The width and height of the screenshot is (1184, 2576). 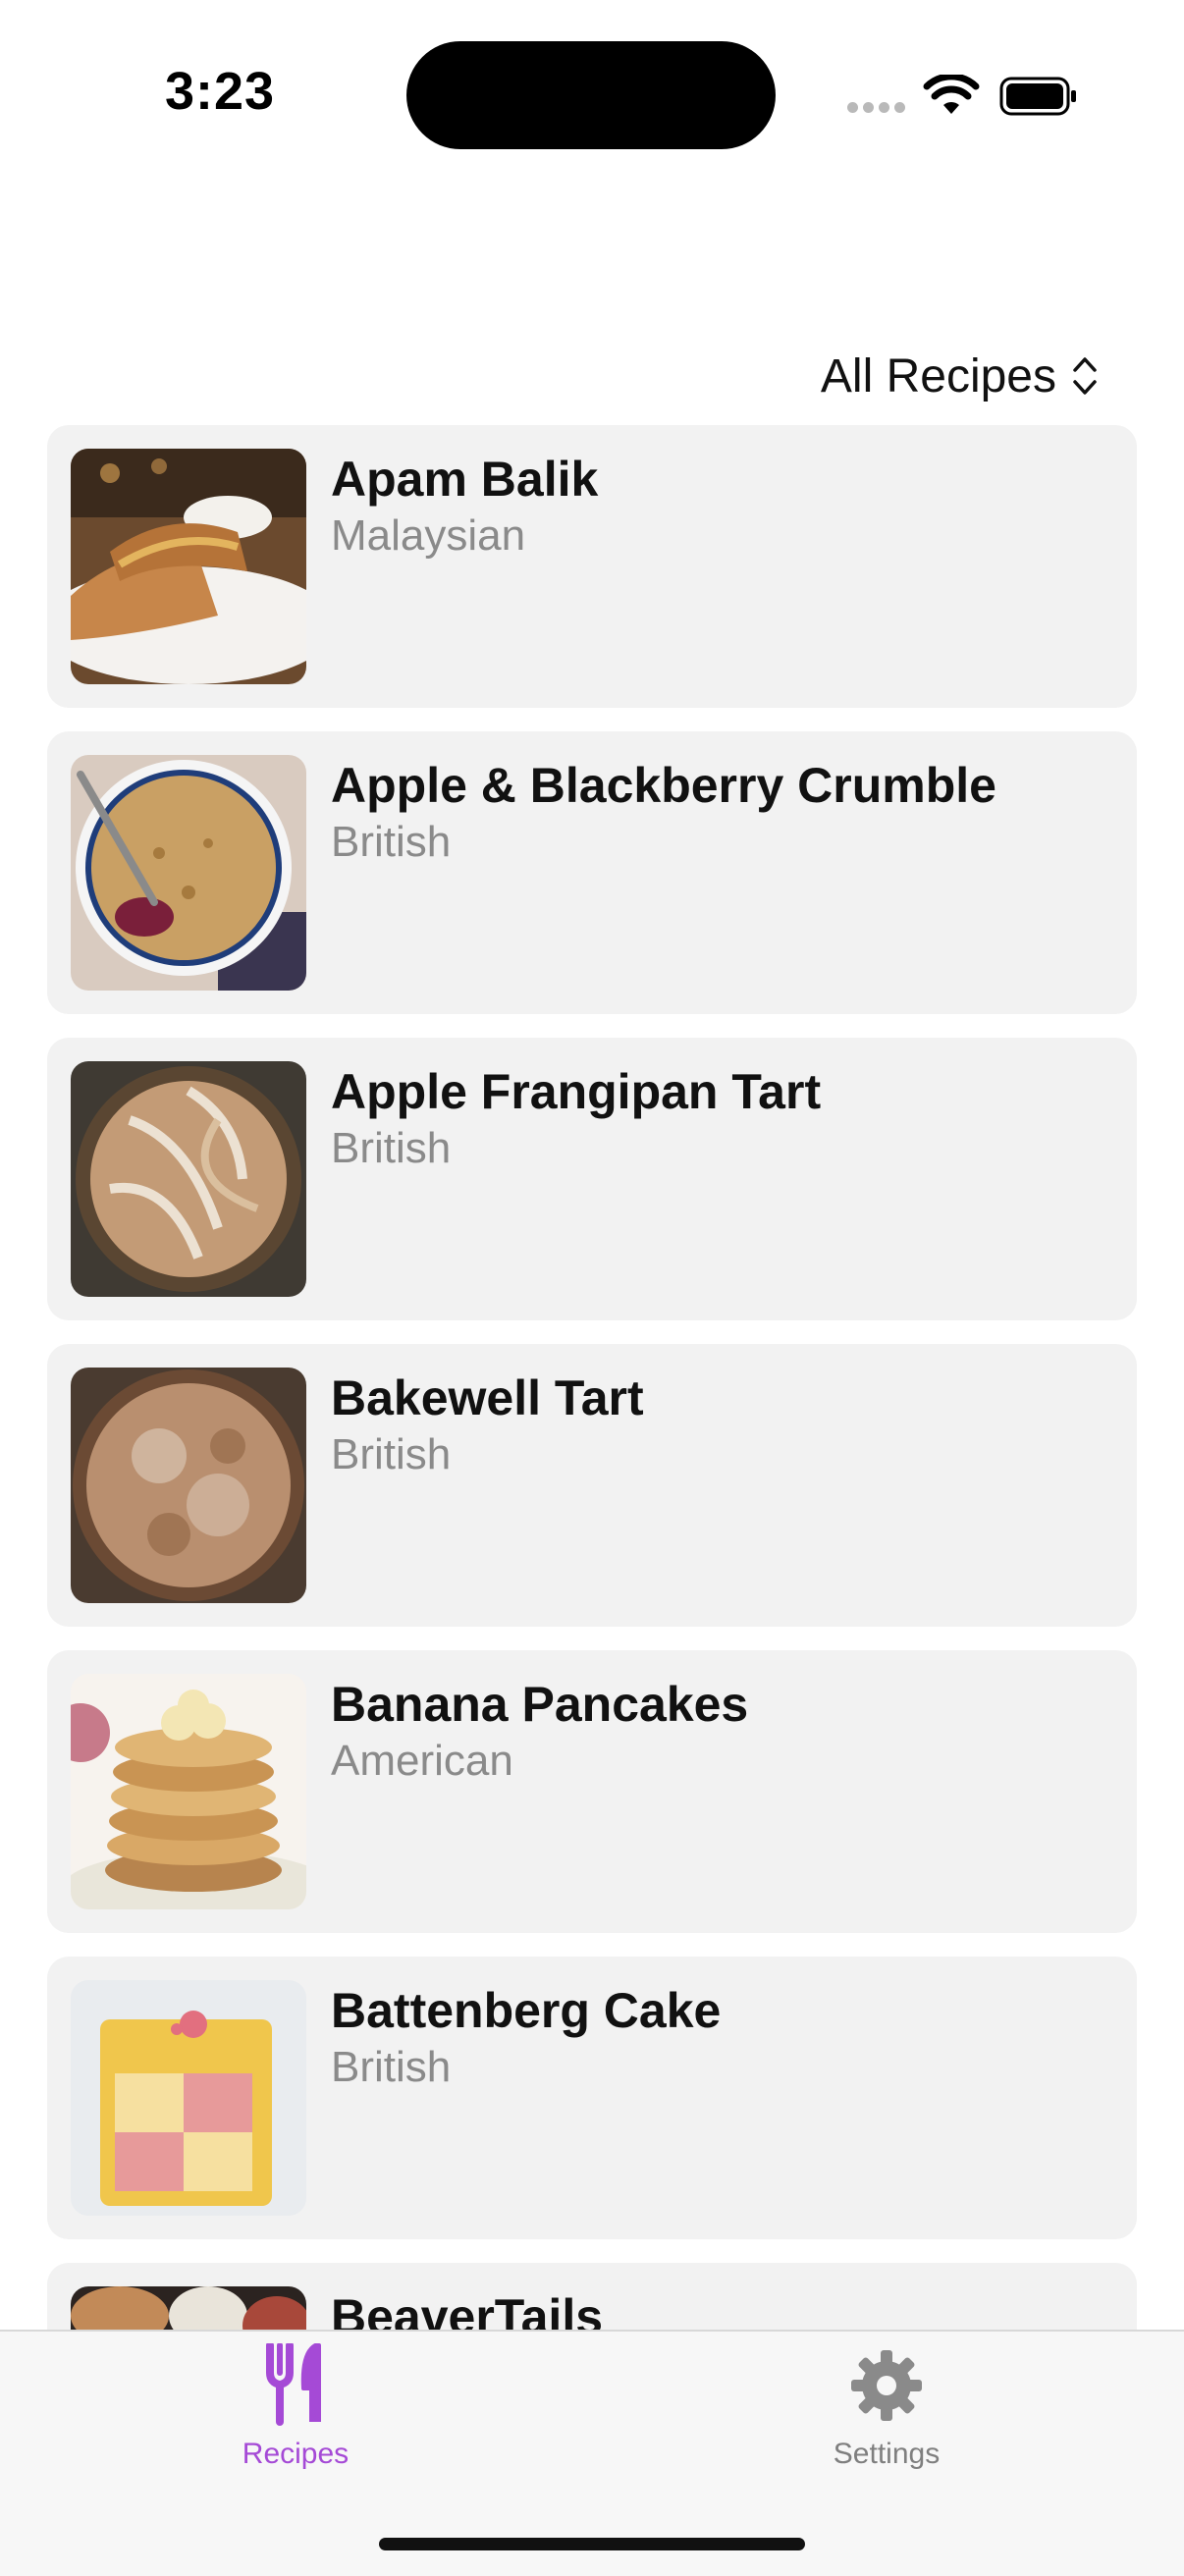 What do you see at coordinates (592, 2544) in the screenshot?
I see `home-indicator` at bounding box center [592, 2544].